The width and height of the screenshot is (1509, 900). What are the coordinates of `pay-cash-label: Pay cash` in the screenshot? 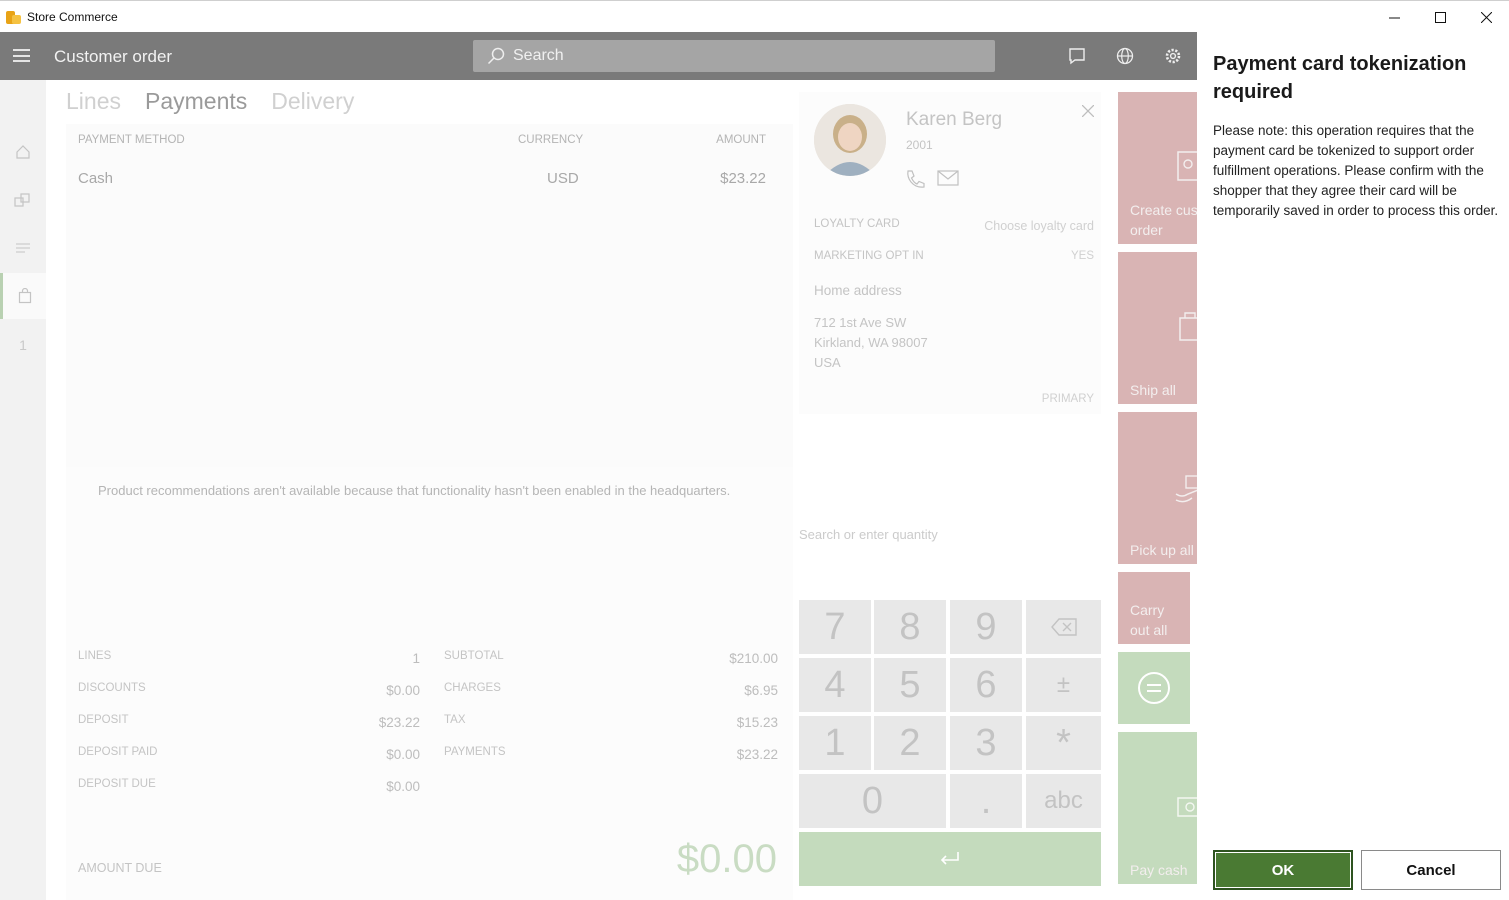 It's located at (1159, 870).